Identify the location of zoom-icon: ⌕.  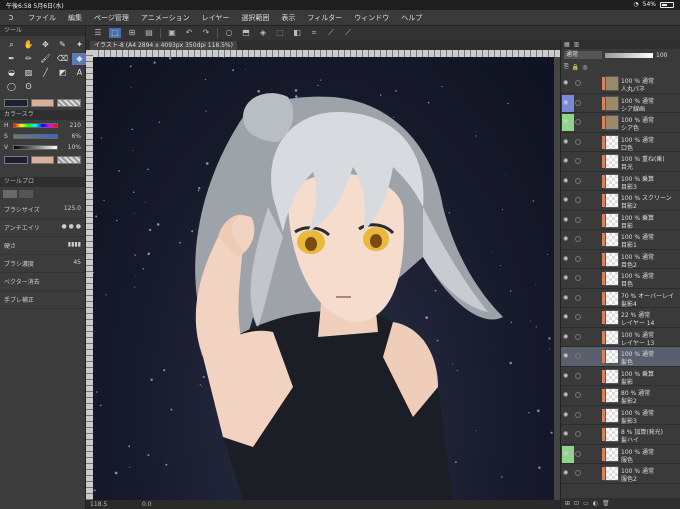
(11, 45).